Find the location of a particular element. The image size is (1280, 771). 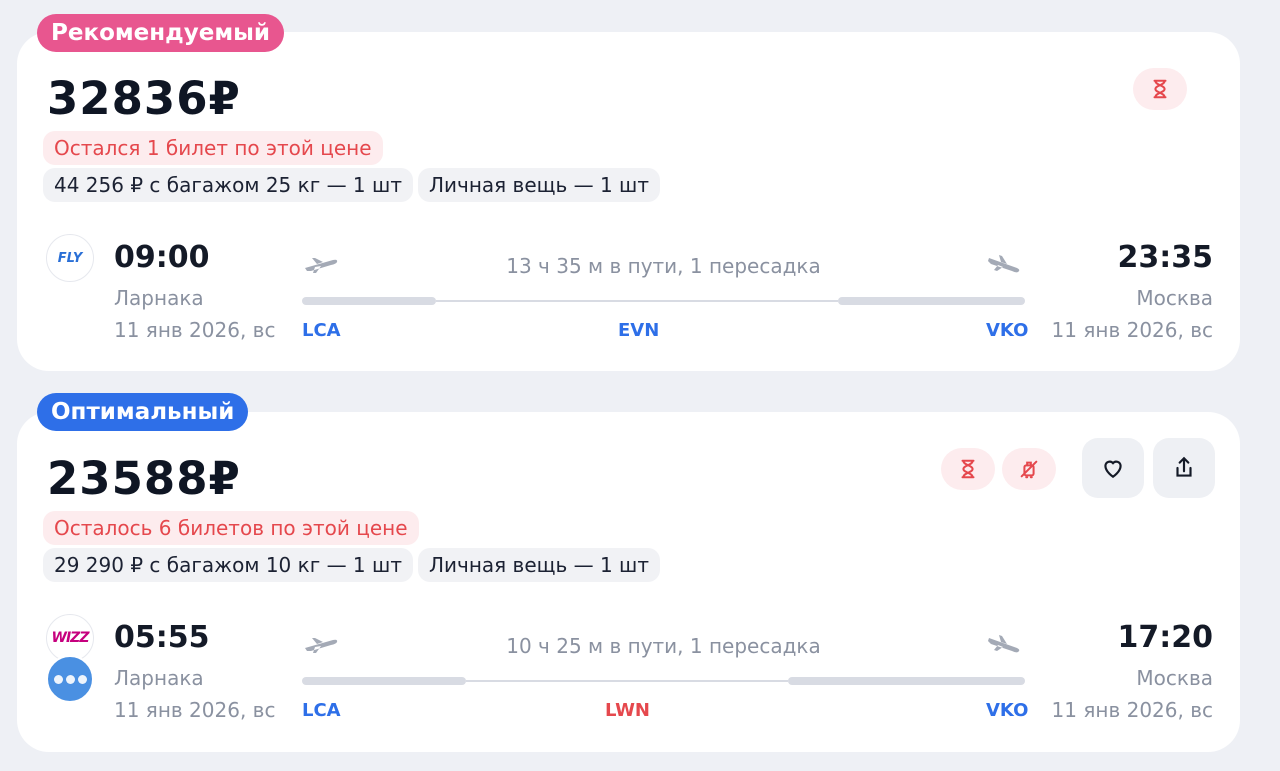

heart-icon is located at coordinates (1113, 469).